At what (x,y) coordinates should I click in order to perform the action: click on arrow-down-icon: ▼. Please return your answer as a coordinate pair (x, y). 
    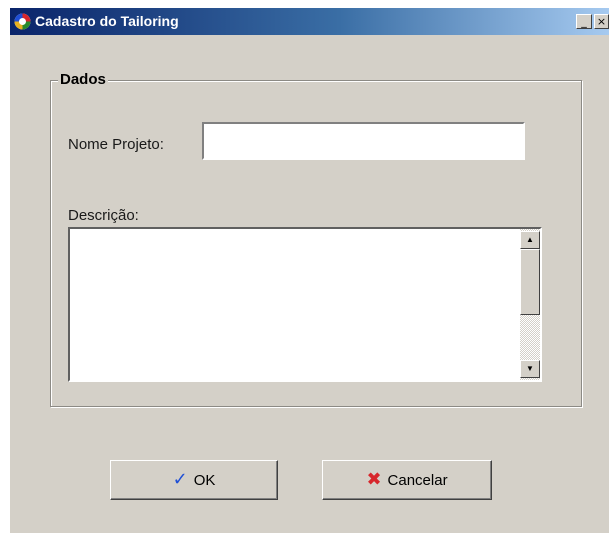
    Looking at the image, I should click on (530, 368).